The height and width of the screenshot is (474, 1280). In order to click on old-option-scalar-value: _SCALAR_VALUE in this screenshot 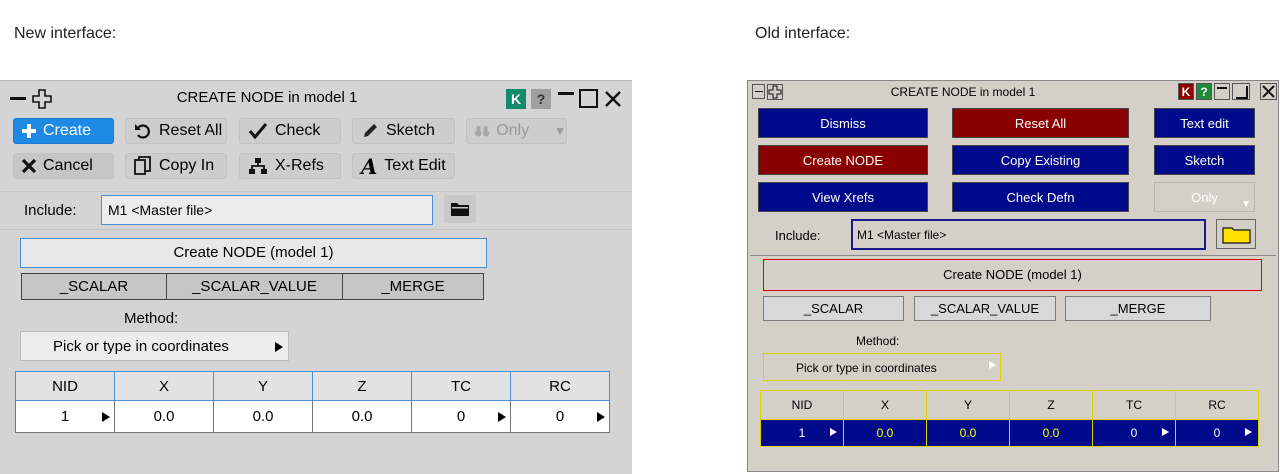, I will do `click(985, 308)`.